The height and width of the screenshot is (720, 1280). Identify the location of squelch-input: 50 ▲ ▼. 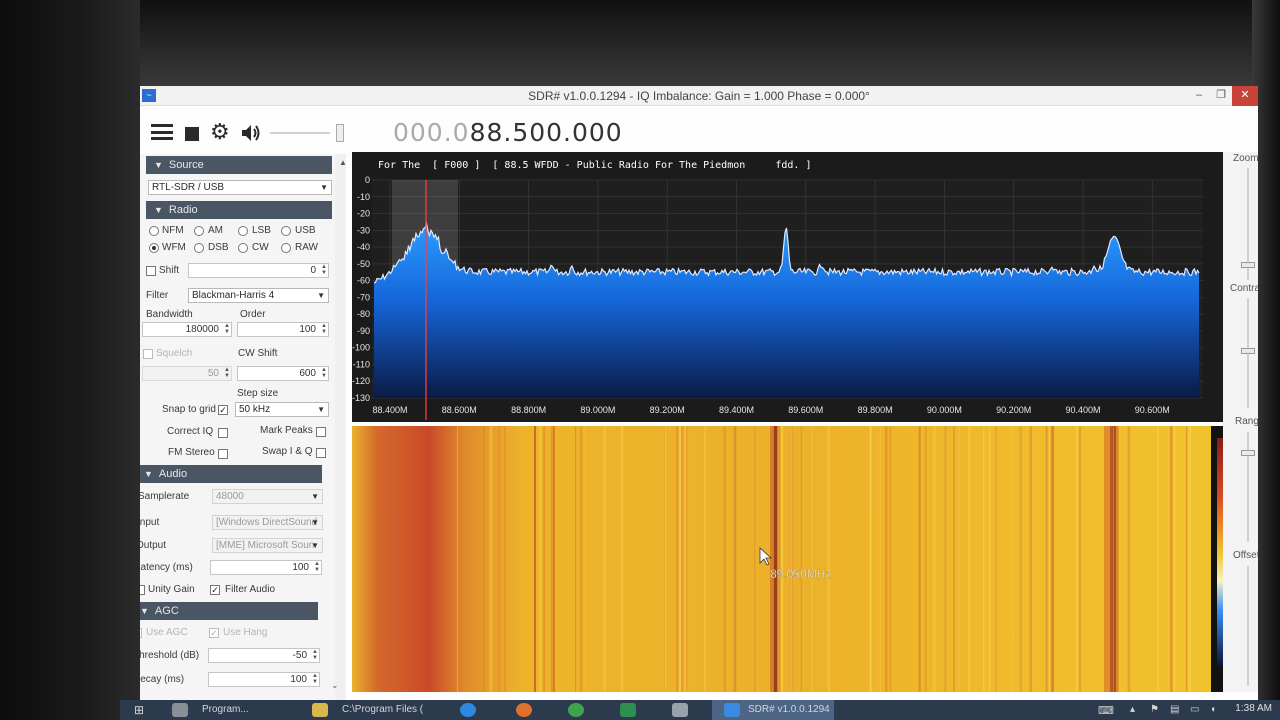
(187, 373).